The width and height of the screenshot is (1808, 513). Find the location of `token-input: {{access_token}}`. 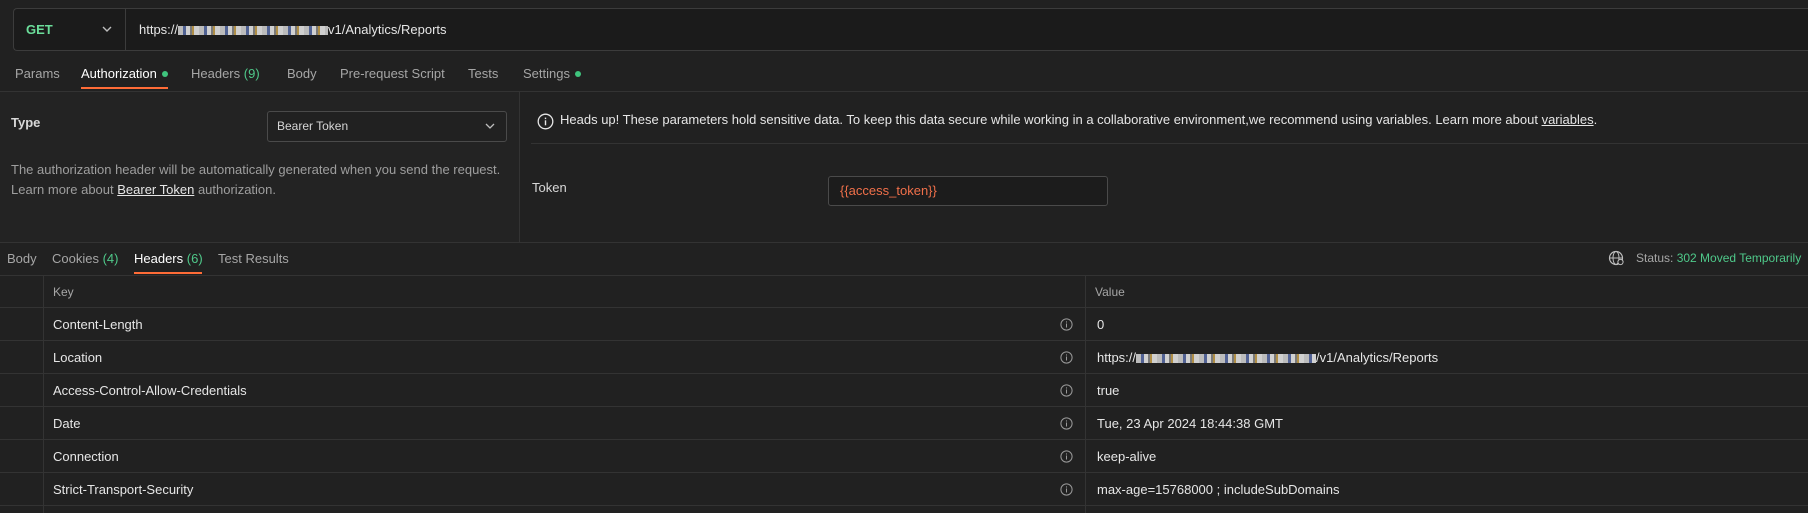

token-input: {{access_token}} is located at coordinates (968, 191).